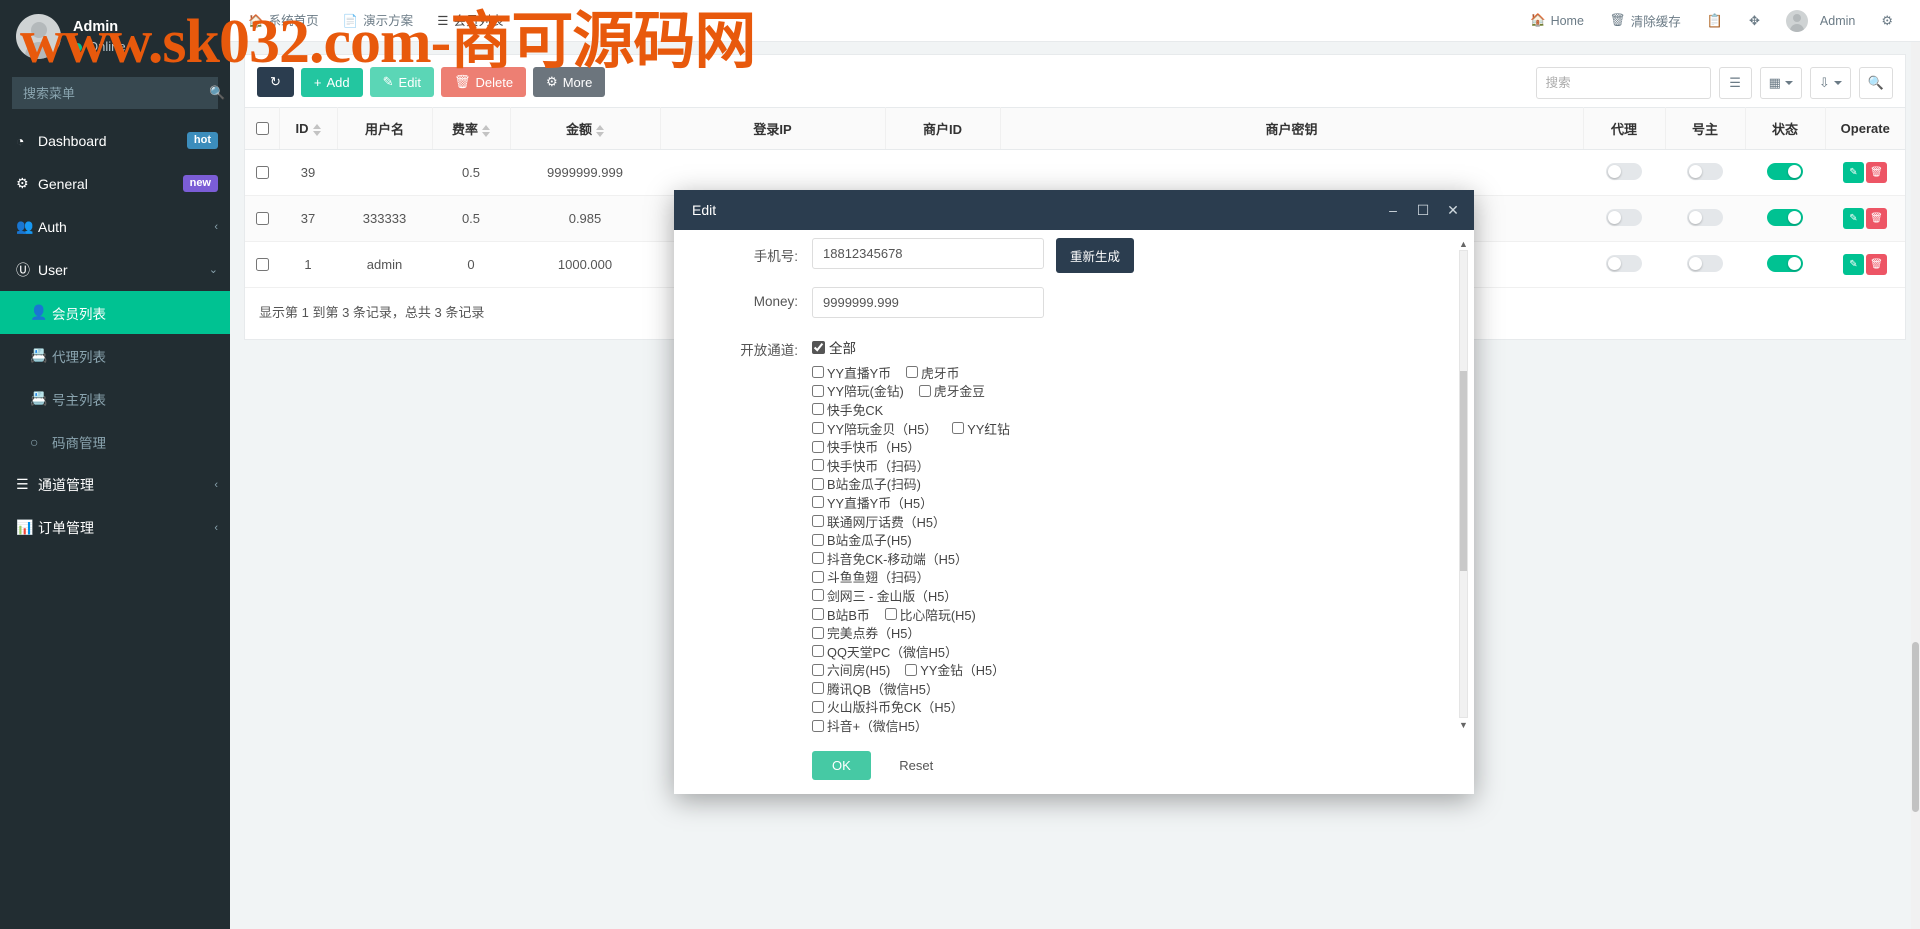 The height and width of the screenshot is (929, 1920). Describe the element at coordinates (885, 651) in the screenshot. I see `channel-checkbox-item: QQ天堂PC（微信H5）` at that location.